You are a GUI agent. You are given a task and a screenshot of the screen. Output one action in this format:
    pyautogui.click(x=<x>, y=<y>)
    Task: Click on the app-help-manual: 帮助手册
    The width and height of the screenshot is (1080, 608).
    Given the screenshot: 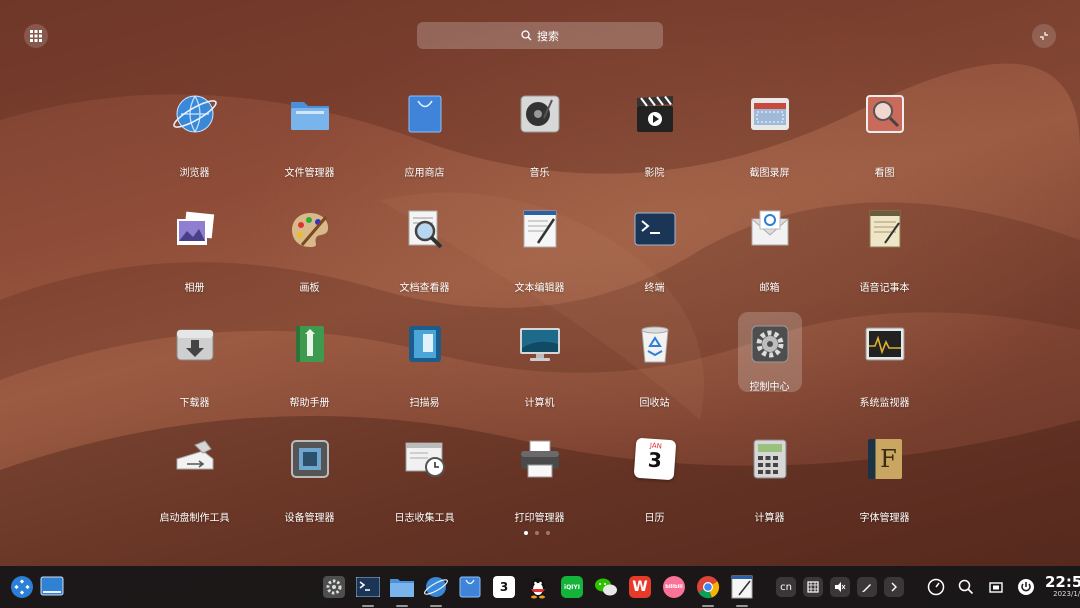 What is the action you would take?
    pyautogui.click(x=309, y=365)
    